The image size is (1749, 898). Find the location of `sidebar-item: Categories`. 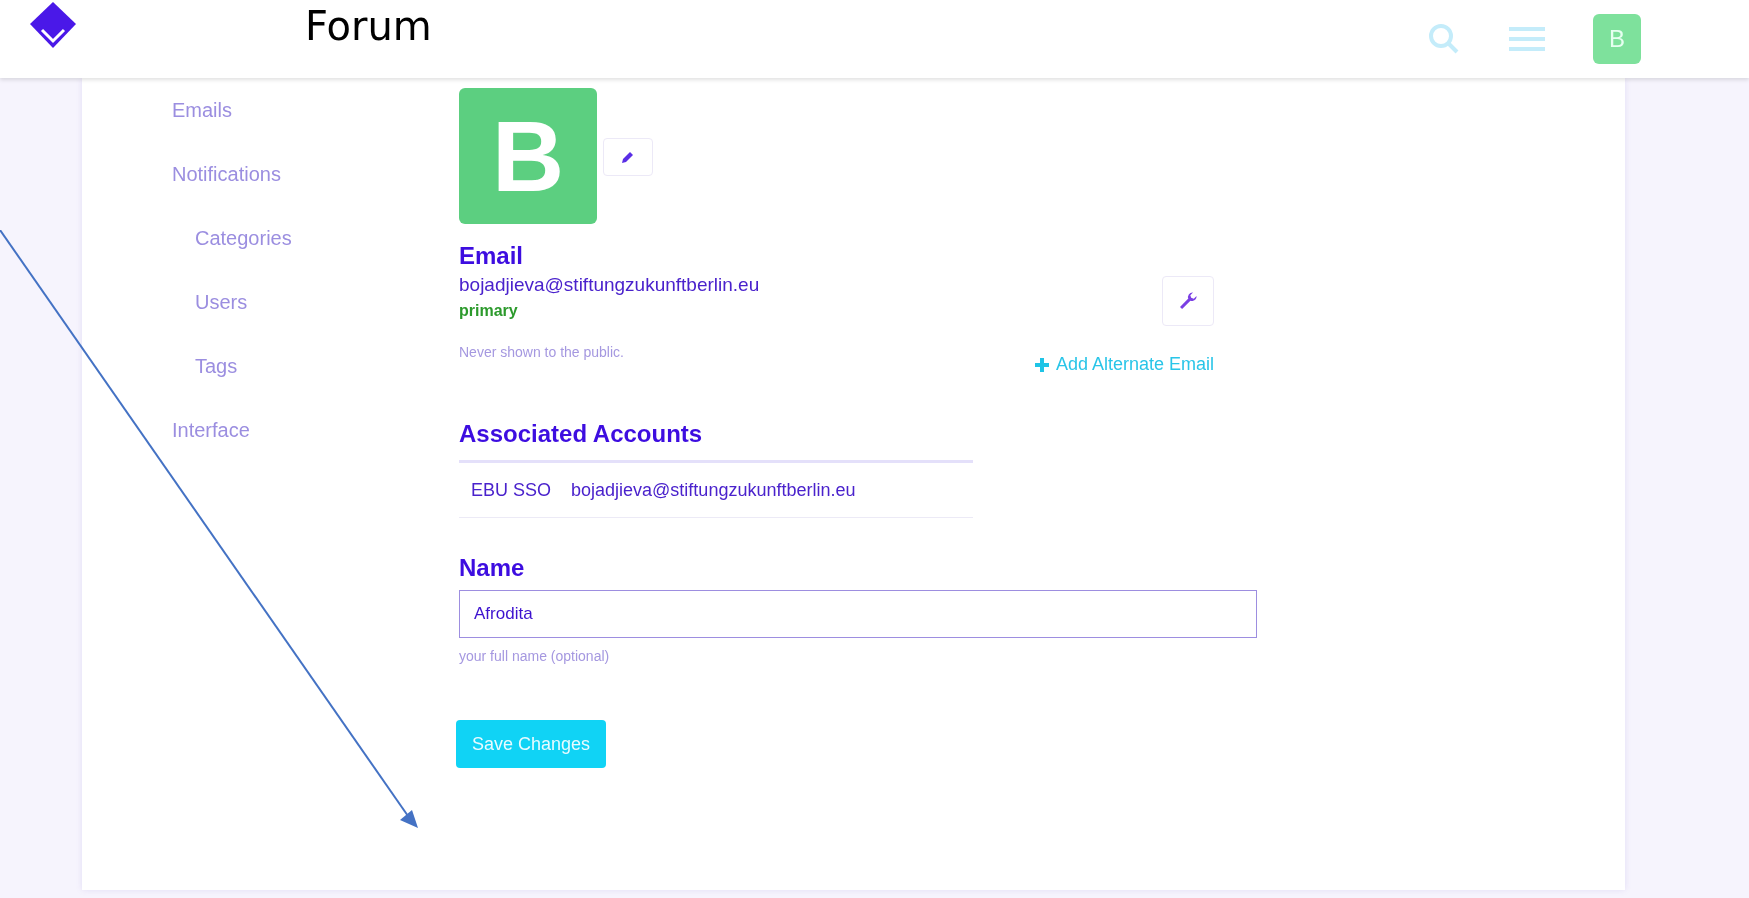

sidebar-item: Categories is located at coordinates (243, 238).